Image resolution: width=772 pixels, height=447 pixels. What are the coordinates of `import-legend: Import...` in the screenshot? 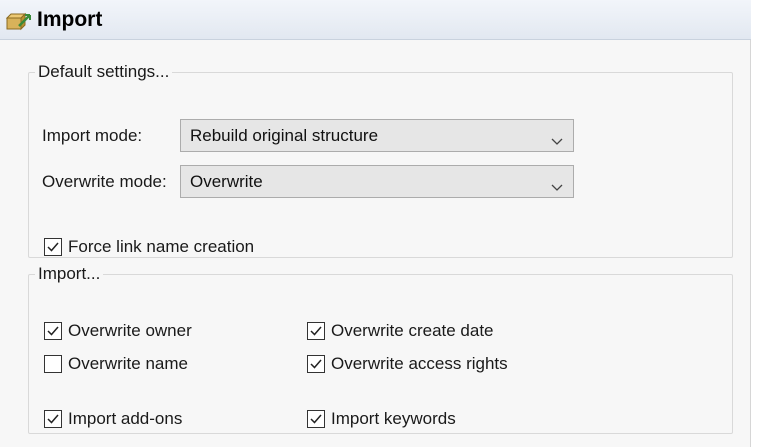 It's located at (69, 273).